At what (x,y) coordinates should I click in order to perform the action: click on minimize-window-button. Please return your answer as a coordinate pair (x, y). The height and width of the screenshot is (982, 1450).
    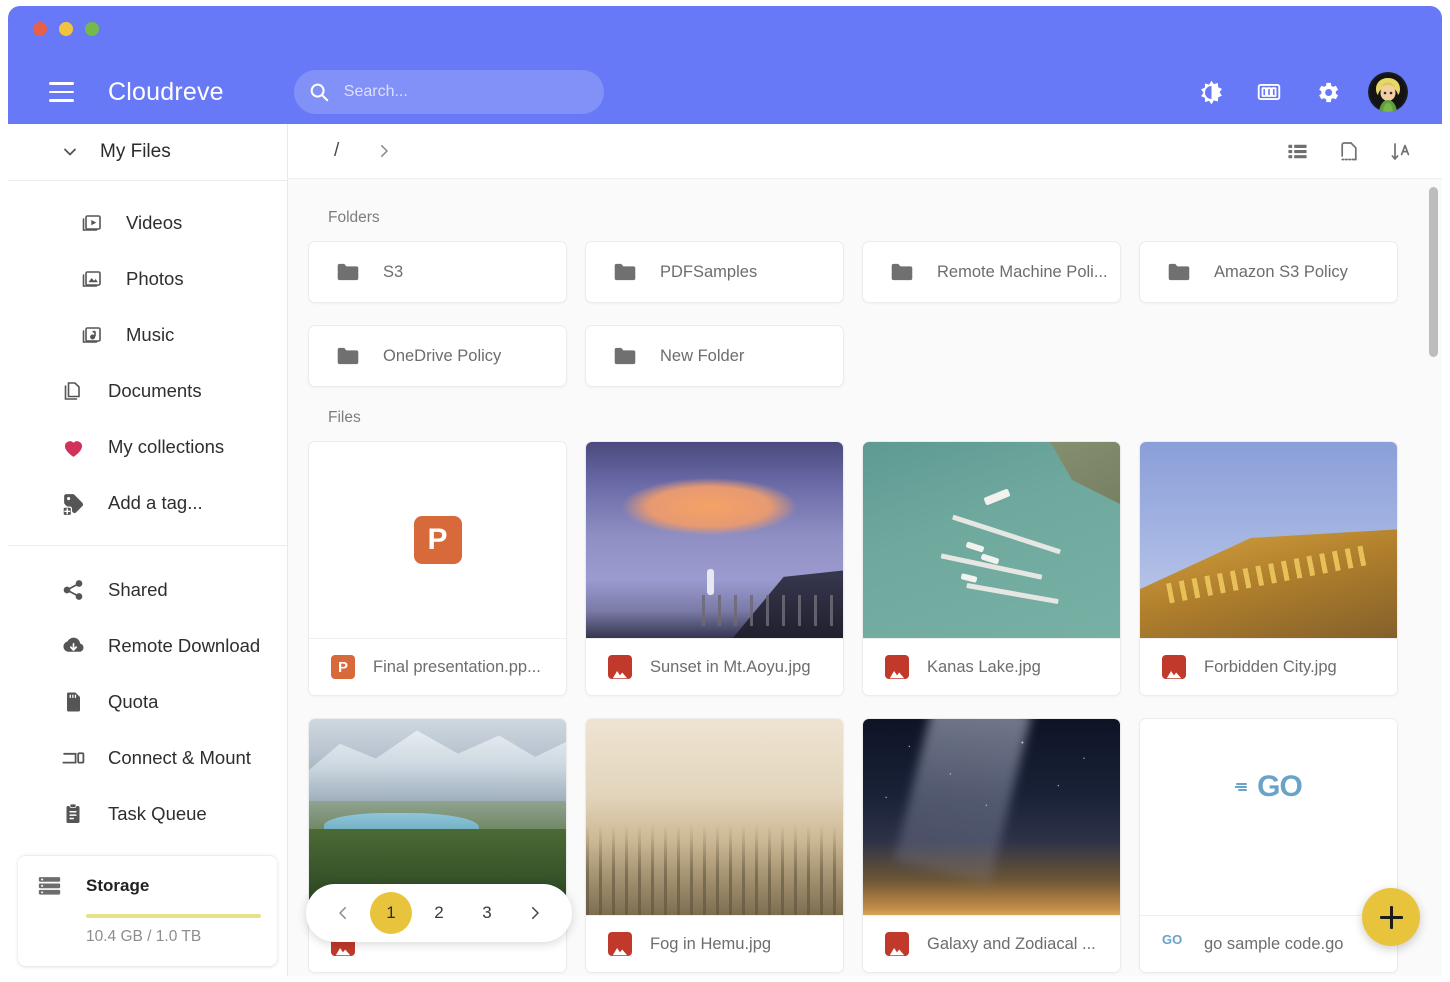
    Looking at the image, I should click on (66, 29).